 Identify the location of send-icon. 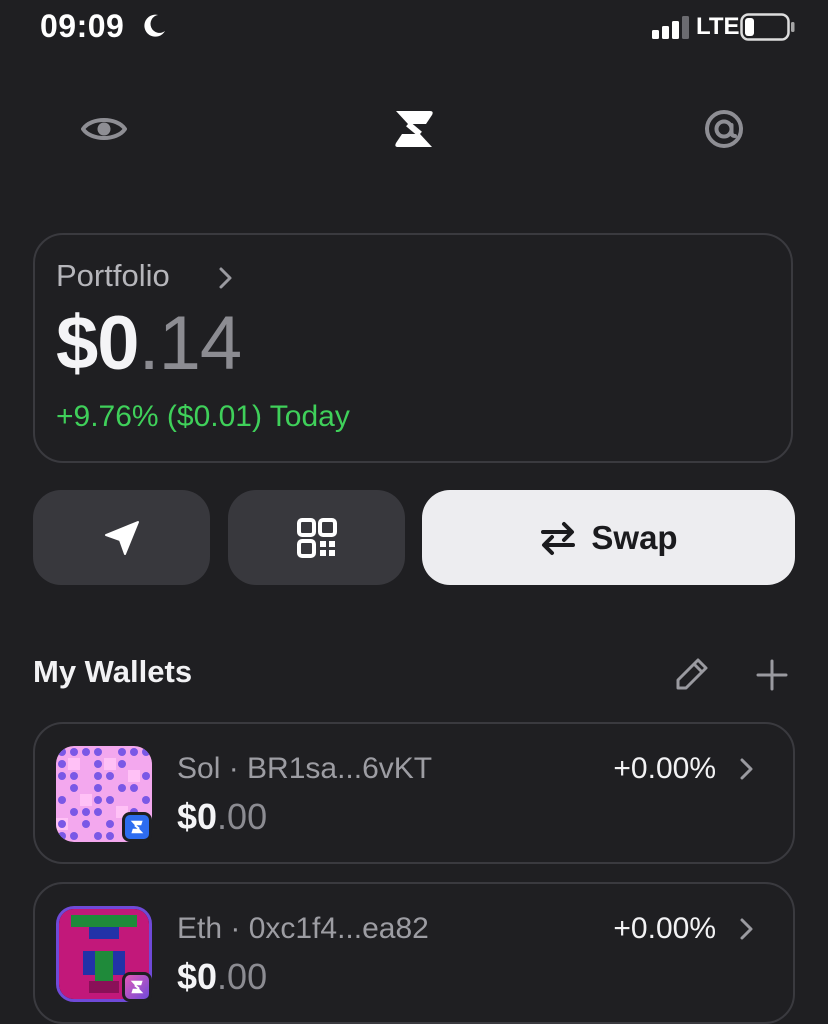
(121, 537).